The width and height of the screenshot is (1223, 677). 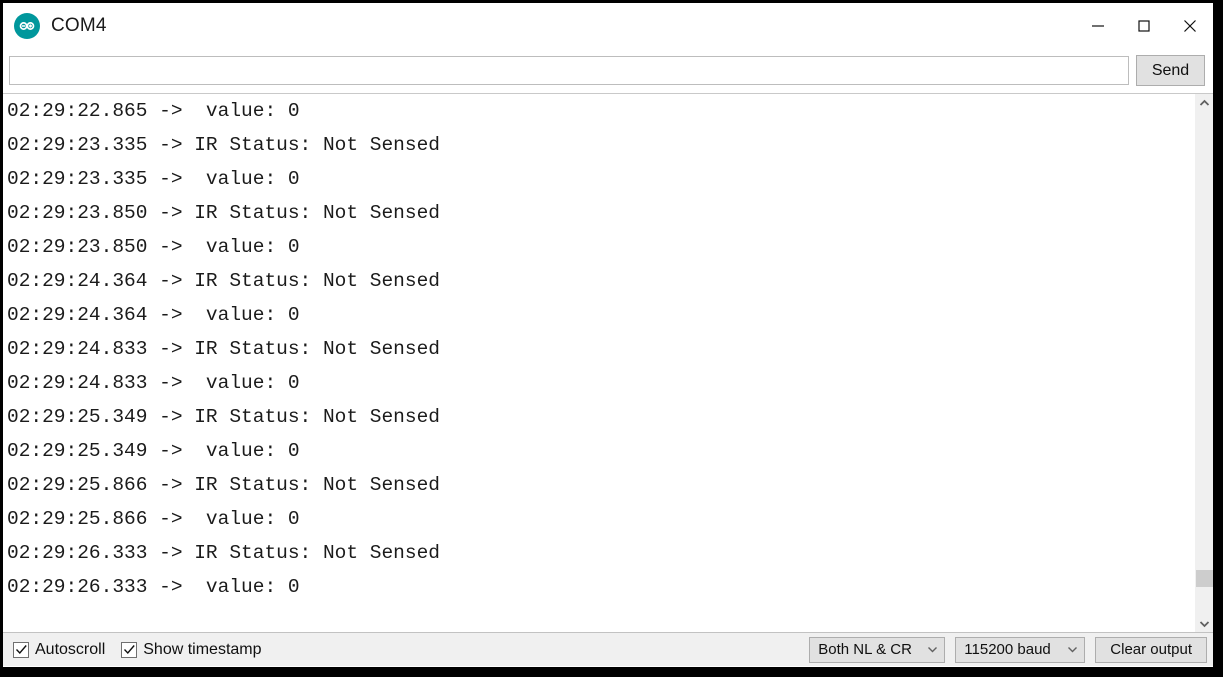 What do you see at coordinates (153, 111) in the screenshot?
I see `log-line: 02:29:22.865 -> value: 0` at bounding box center [153, 111].